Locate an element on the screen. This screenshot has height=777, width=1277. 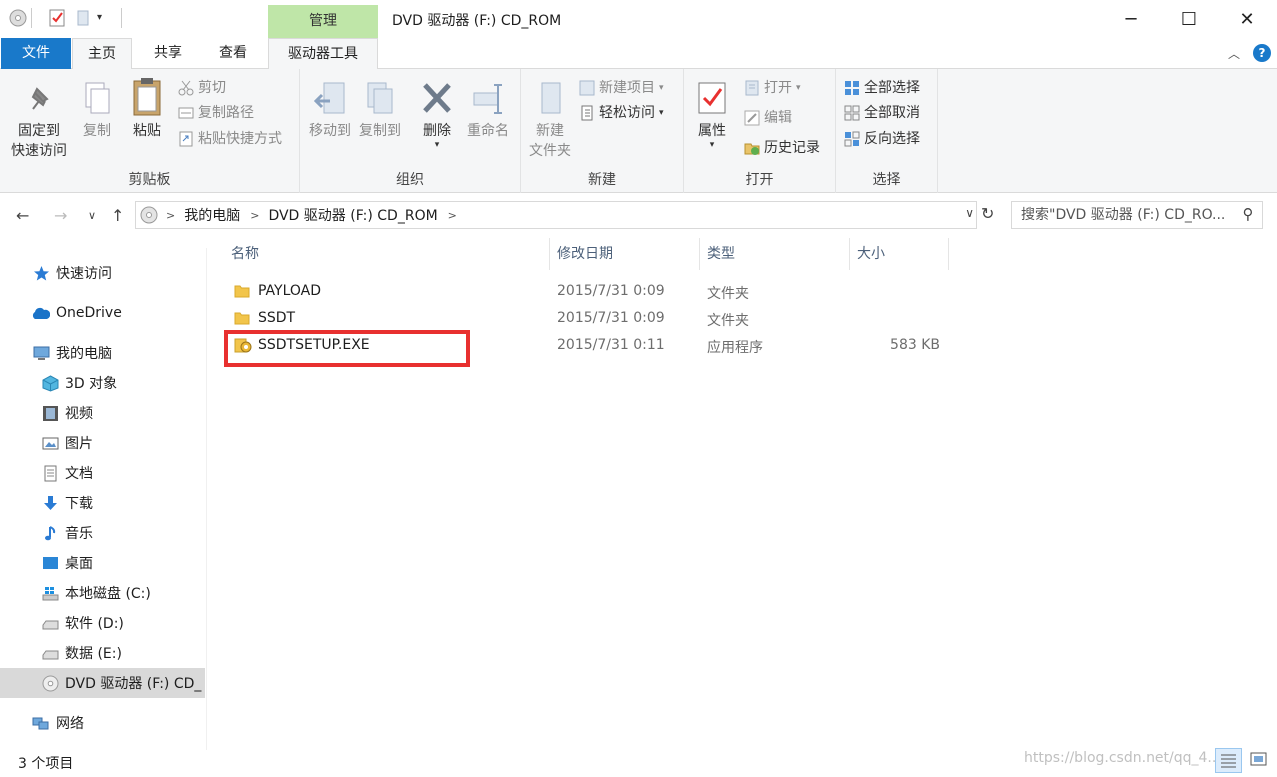
breadcrumb-dvd-drive: DVD 驱动器 (F:) CD_ROM is located at coordinates (352, 215).